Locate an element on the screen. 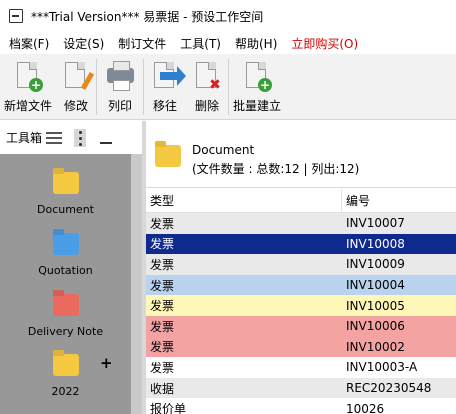  cell-number: INV10009 is located at coordinates (375, 264).